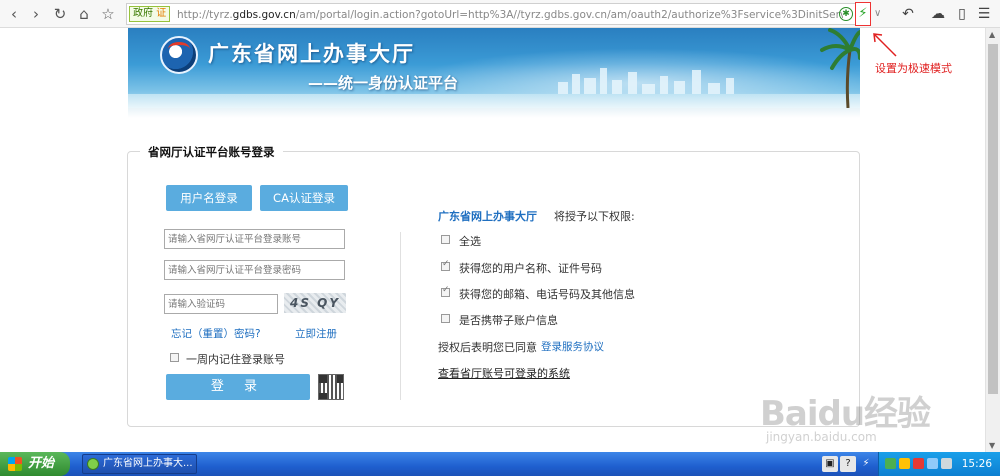 Image resolution: width=1000 pixels, height=476 pixels. I want to click on chevron-down-icon: ∨, so click(881, 14).